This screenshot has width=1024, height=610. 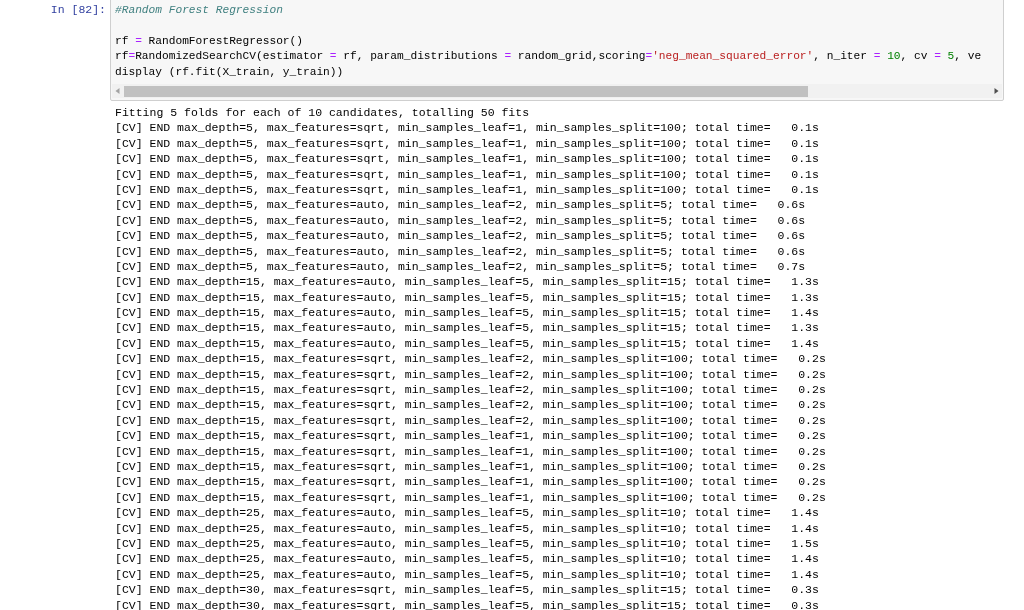 What do you see at coordinates (209, 41) in the screenshot?
I see `code-line: rf = RandomForestRegressor()` at bounding box center [209, 41].